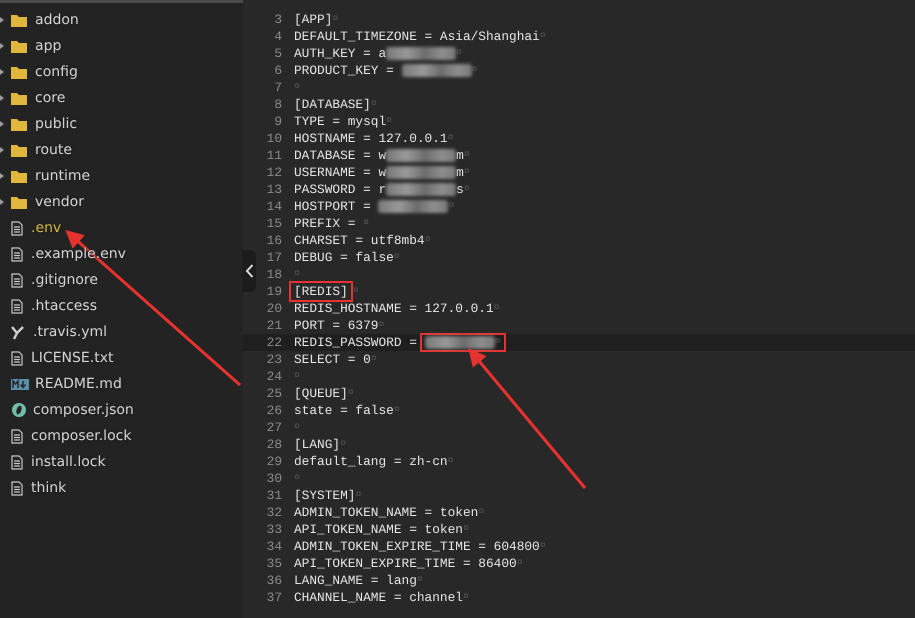 The width and height of the screenshot is (915, 618). What do you see at coordinates (274, 291) in the screenshot?
I see `line-number: 19` at bounding box center [274, 291].